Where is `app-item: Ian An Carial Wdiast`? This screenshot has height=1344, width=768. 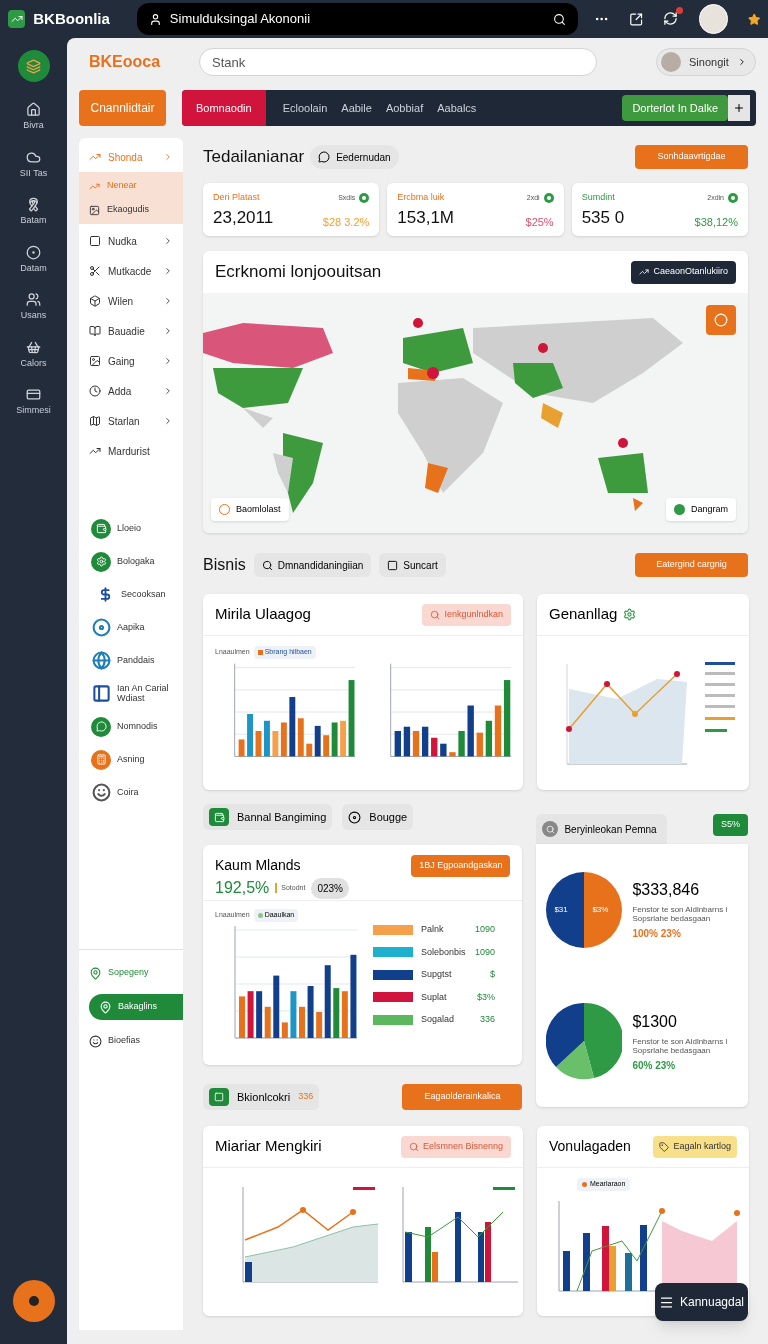 app-item: Ian An Carial Wdiast is located at coordinates (131, 693).